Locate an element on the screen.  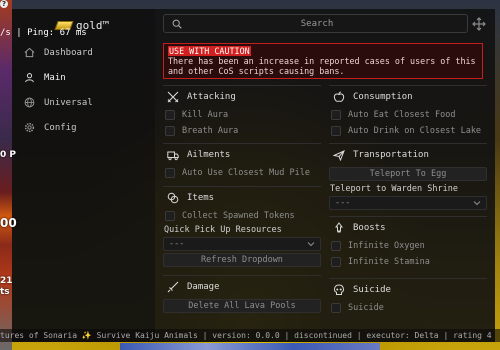
section-header: Suicide is located at coordinates (408, 289).